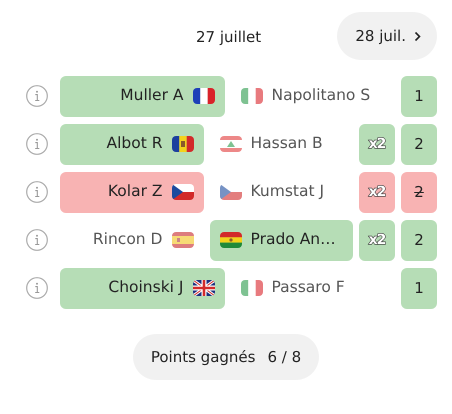 The image size is (452, 414). Describe the element at coordinates (142, 96) in the screenshot. I see `pick-box: Muller A` at that location.